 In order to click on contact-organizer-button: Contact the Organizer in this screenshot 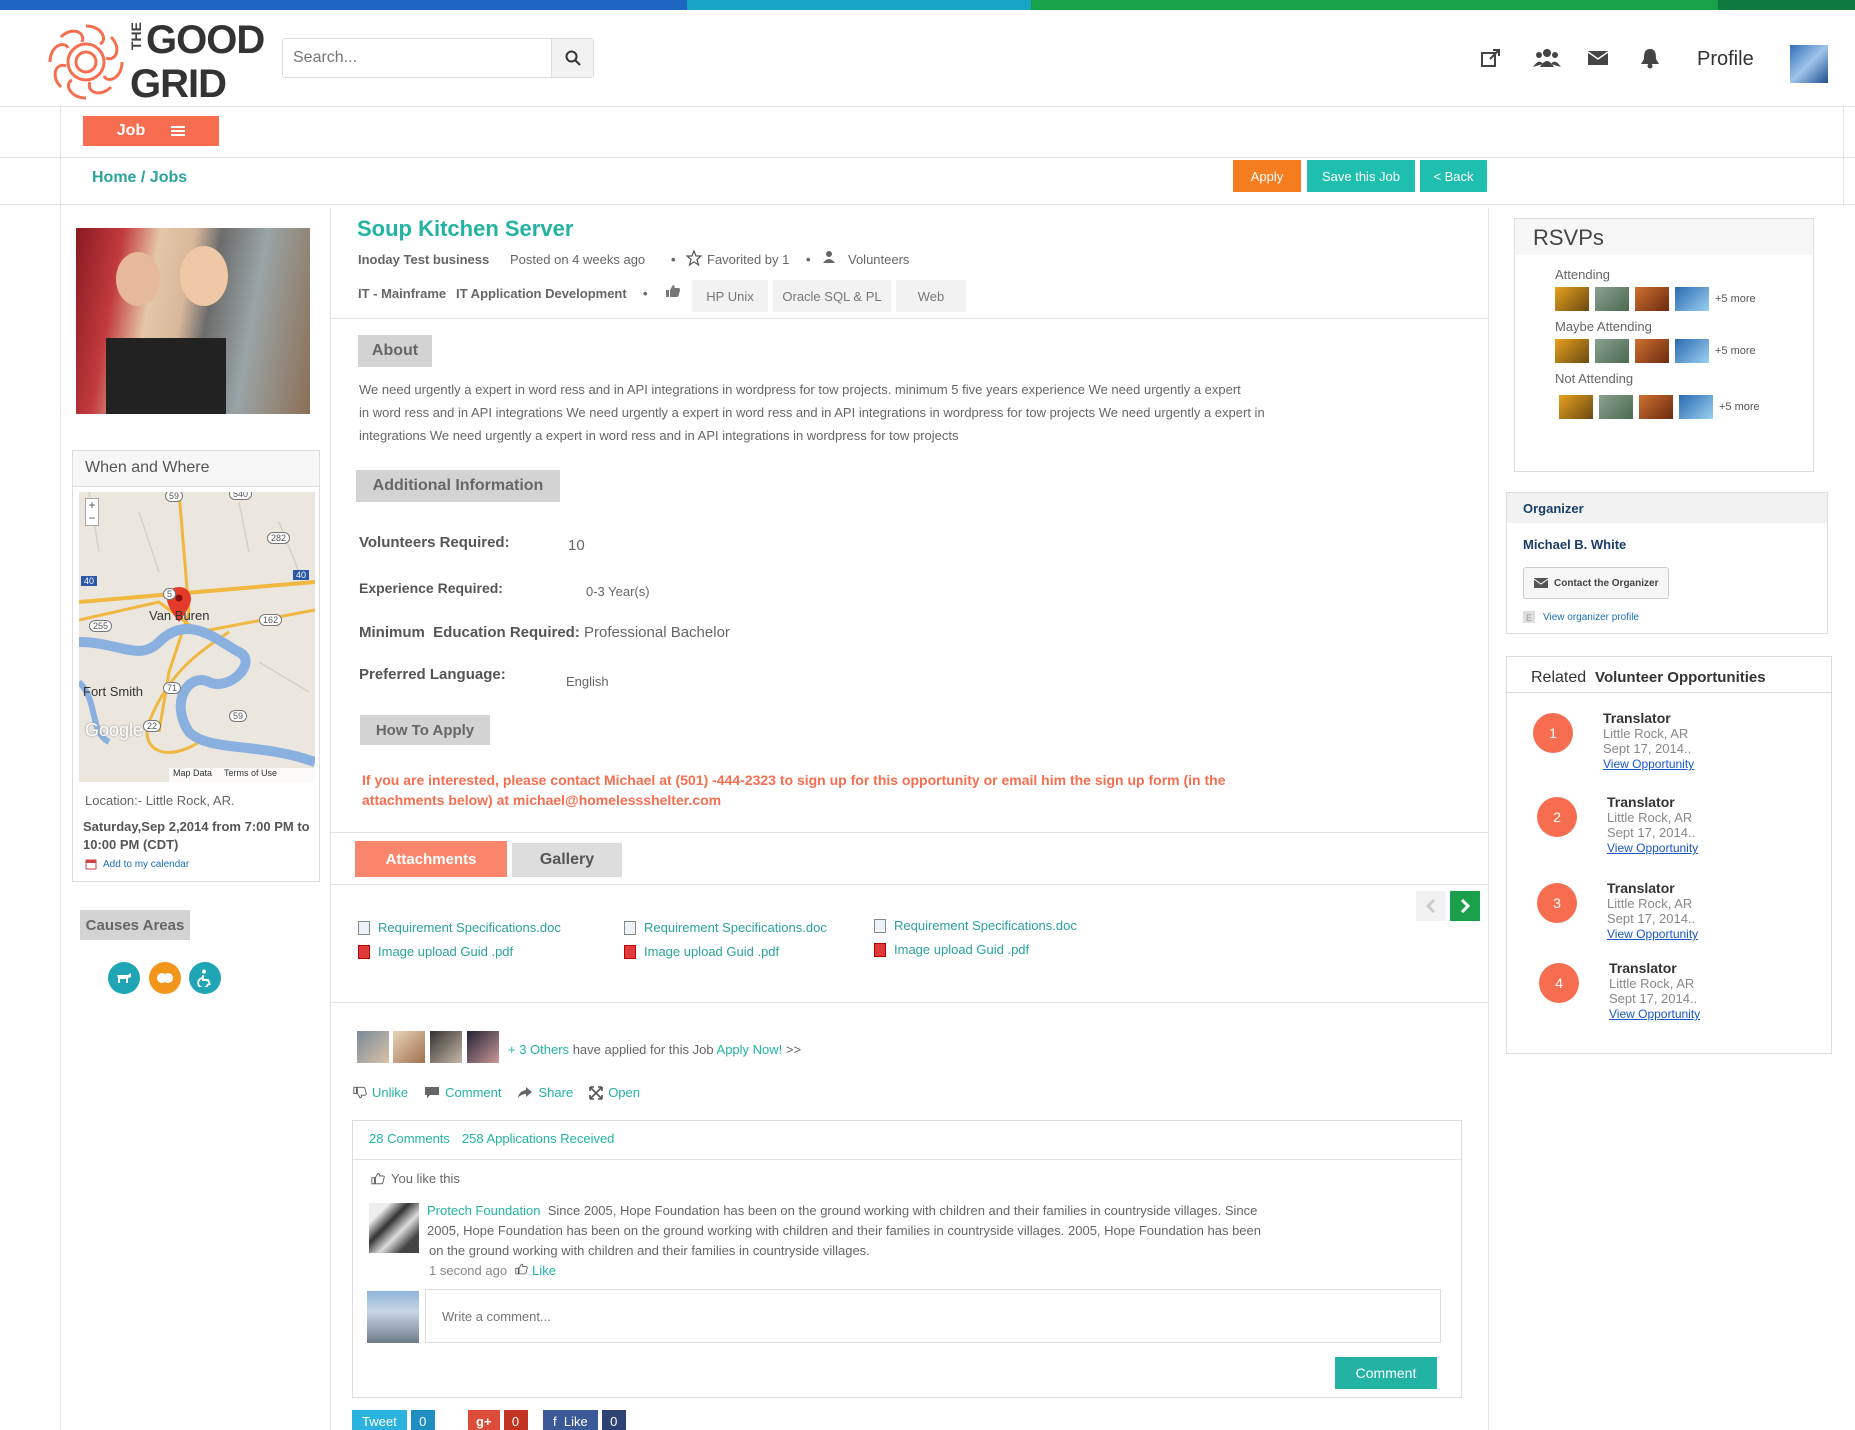, I will do `click(1596, 583)`.